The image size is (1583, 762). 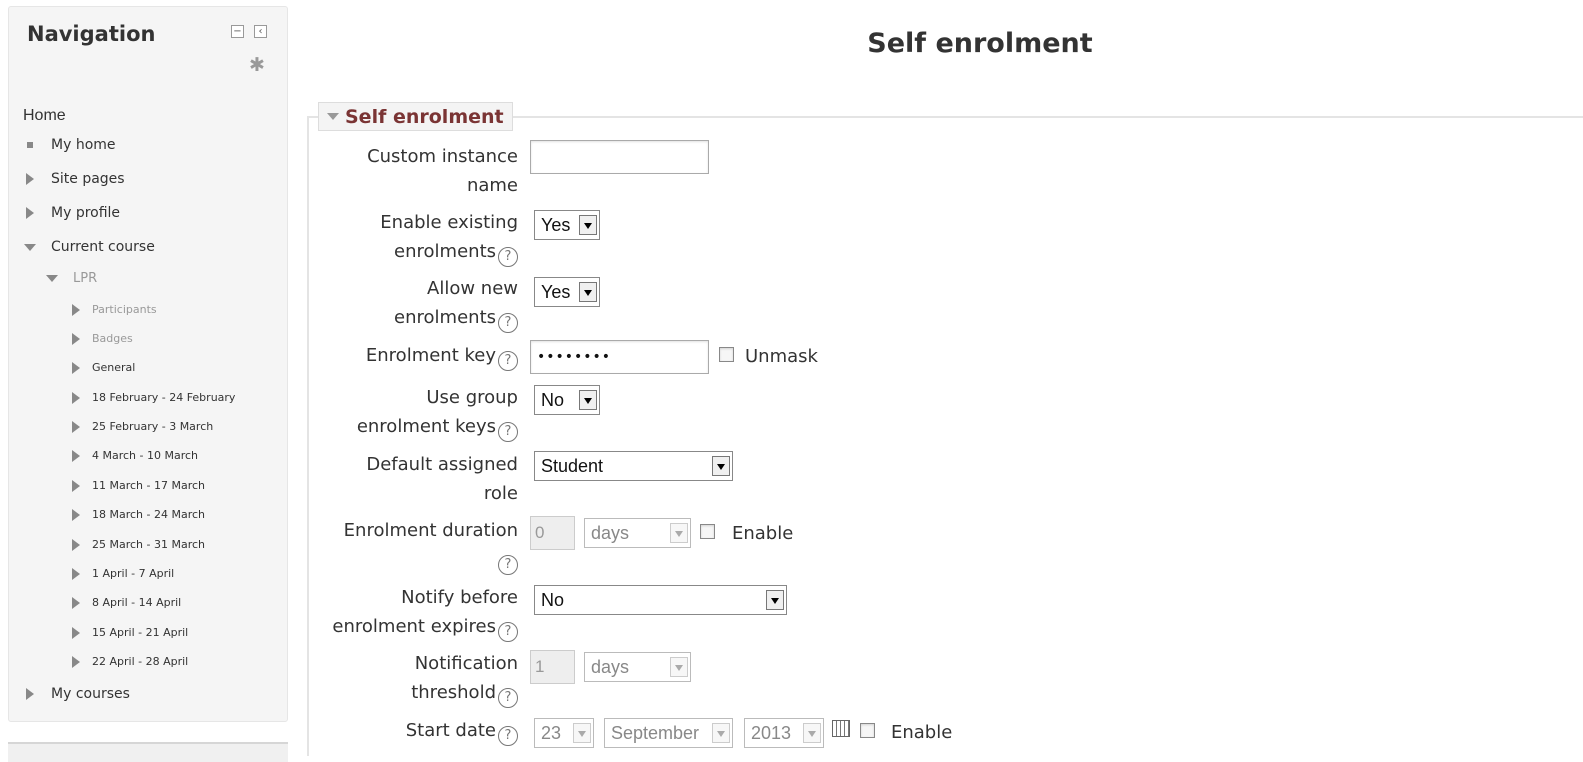 What do you see at coordinates (86, 213) in the screenshot?
I see `nav-item-label: My profile` at bounding box center [86, 213].